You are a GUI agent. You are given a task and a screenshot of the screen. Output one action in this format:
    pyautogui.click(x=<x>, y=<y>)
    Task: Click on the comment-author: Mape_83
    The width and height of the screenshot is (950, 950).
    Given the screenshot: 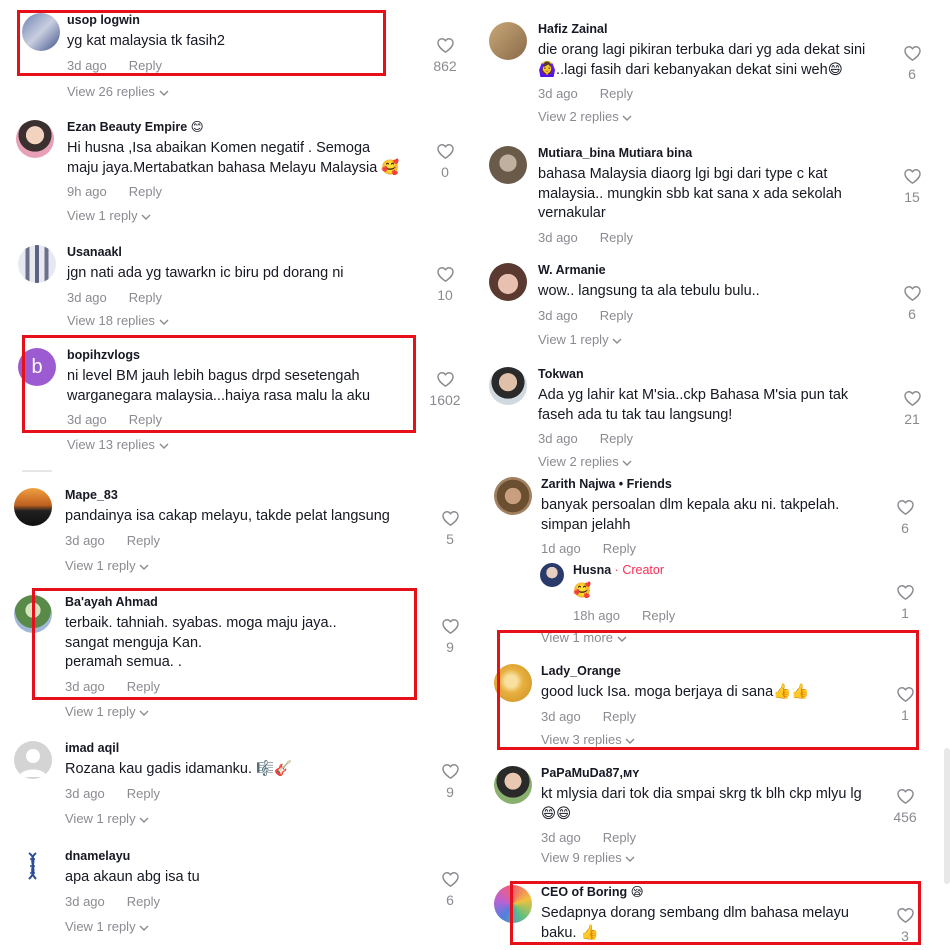 What is the action you would take?
    pyautogui.click(x=227, y=495)
    